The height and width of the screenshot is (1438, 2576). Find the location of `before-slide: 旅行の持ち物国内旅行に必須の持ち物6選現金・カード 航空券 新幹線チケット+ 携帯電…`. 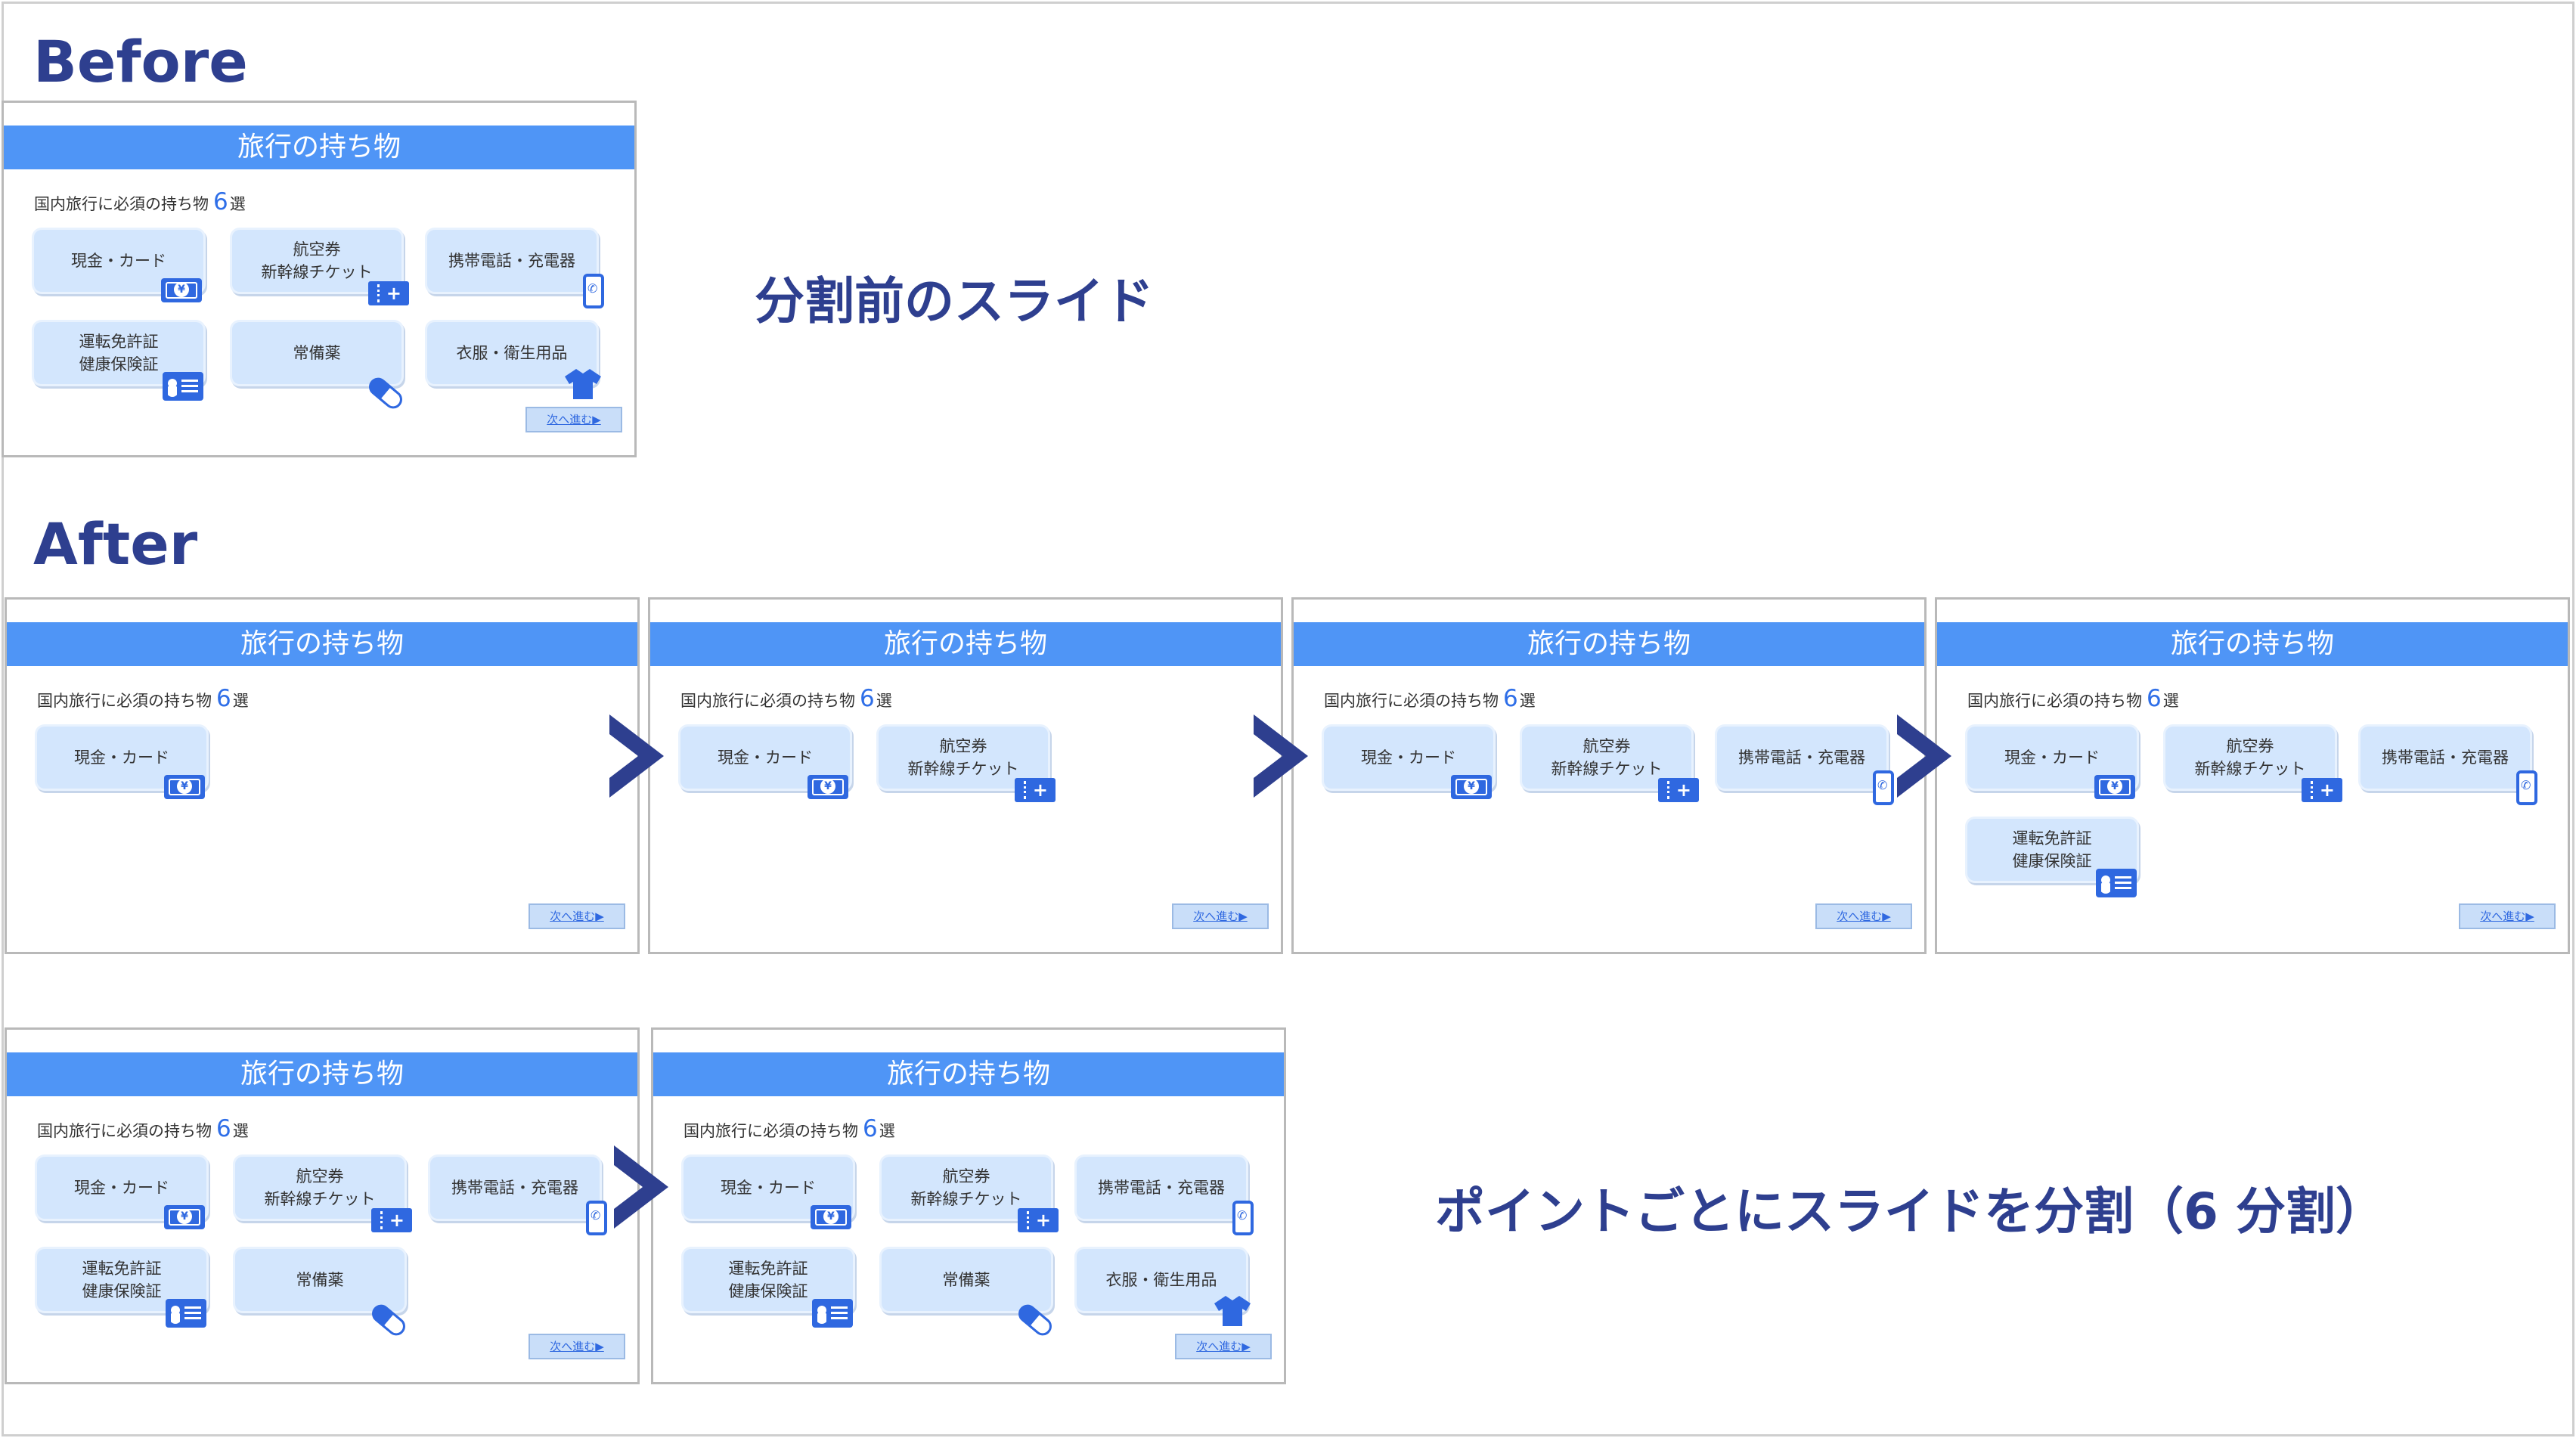

before-slide: 旅行の持ち物国内旅行に必須の持ち物6選現金・カード 航空券 新幹線チケット+ 携帯電… is located at coordinates (319, 279).